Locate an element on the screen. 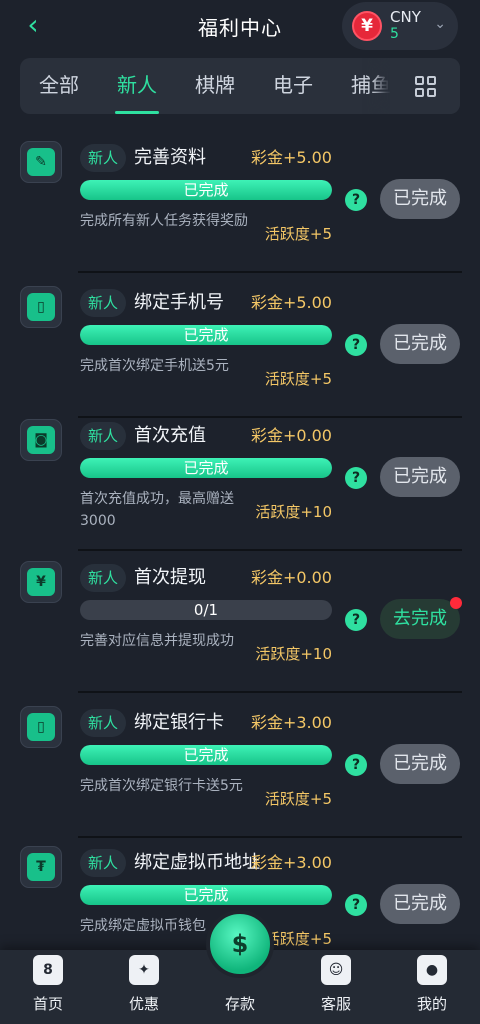 The image size is (480, 1024). crypto-icon: ₮ is located at coordinates (41, 867).